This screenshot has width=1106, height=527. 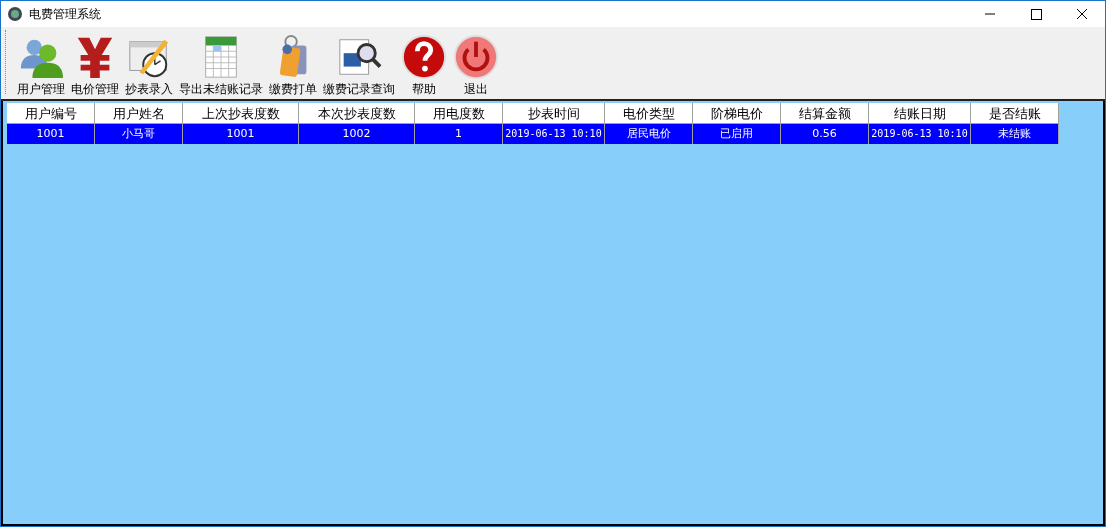 I want to click on column-header: 本次抄表度数, so click(x=357, y=113).